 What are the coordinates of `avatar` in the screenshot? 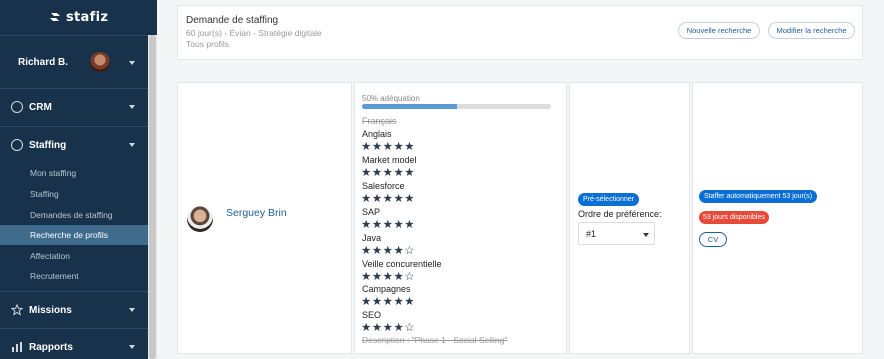 It's located at (100, 62).